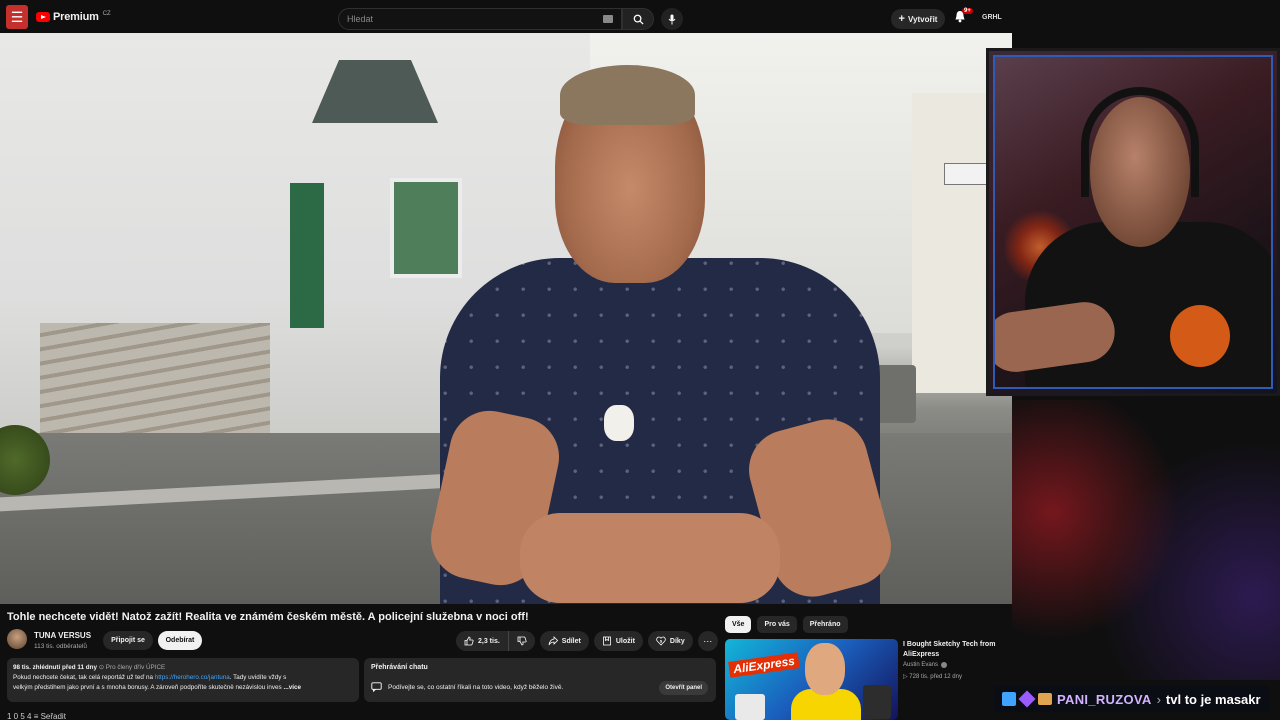 The width and height of the screenshot is (1280, 720). I want to click on filter-chip-watched: Přehráno, so click(825, 624).